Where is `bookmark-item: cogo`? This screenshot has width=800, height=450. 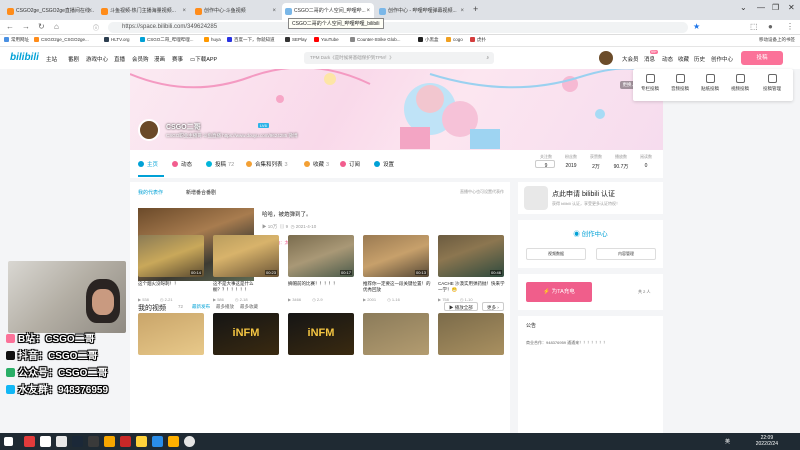 bookmark-item: cogo is located at coordinates (454, 39).